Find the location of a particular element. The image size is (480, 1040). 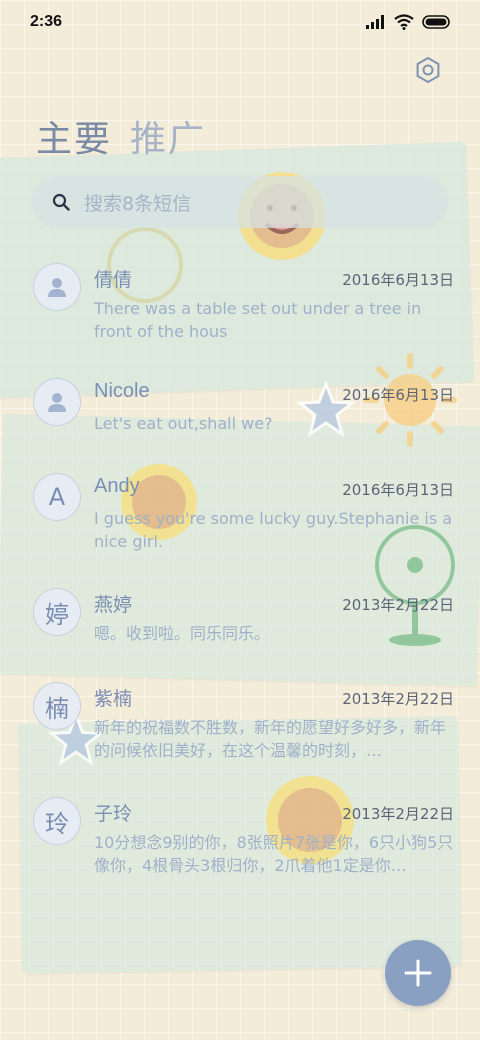

status-icons is located at coordinates (409, 22).